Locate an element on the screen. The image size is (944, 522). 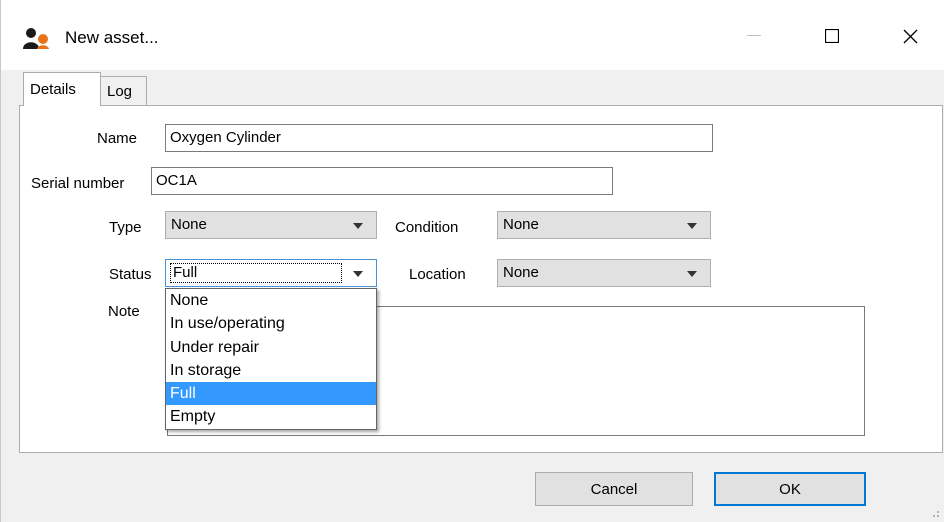
maximize-icon is located at coordinates (832, 36).